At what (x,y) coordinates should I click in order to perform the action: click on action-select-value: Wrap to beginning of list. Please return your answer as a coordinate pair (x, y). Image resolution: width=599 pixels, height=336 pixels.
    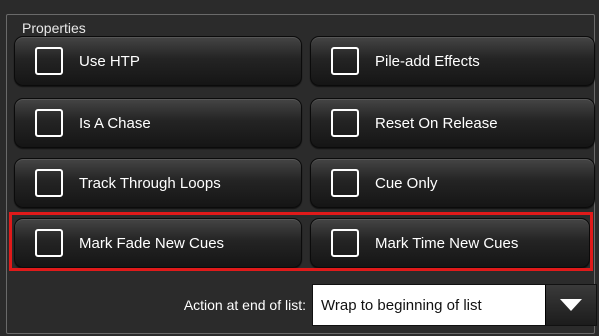
    Looking at the image, I should click on (401, 305).